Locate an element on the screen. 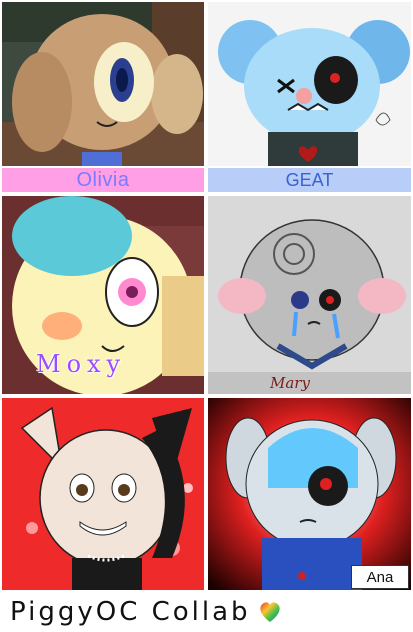  ana-name: Ana is located at coordinates (380, 577).